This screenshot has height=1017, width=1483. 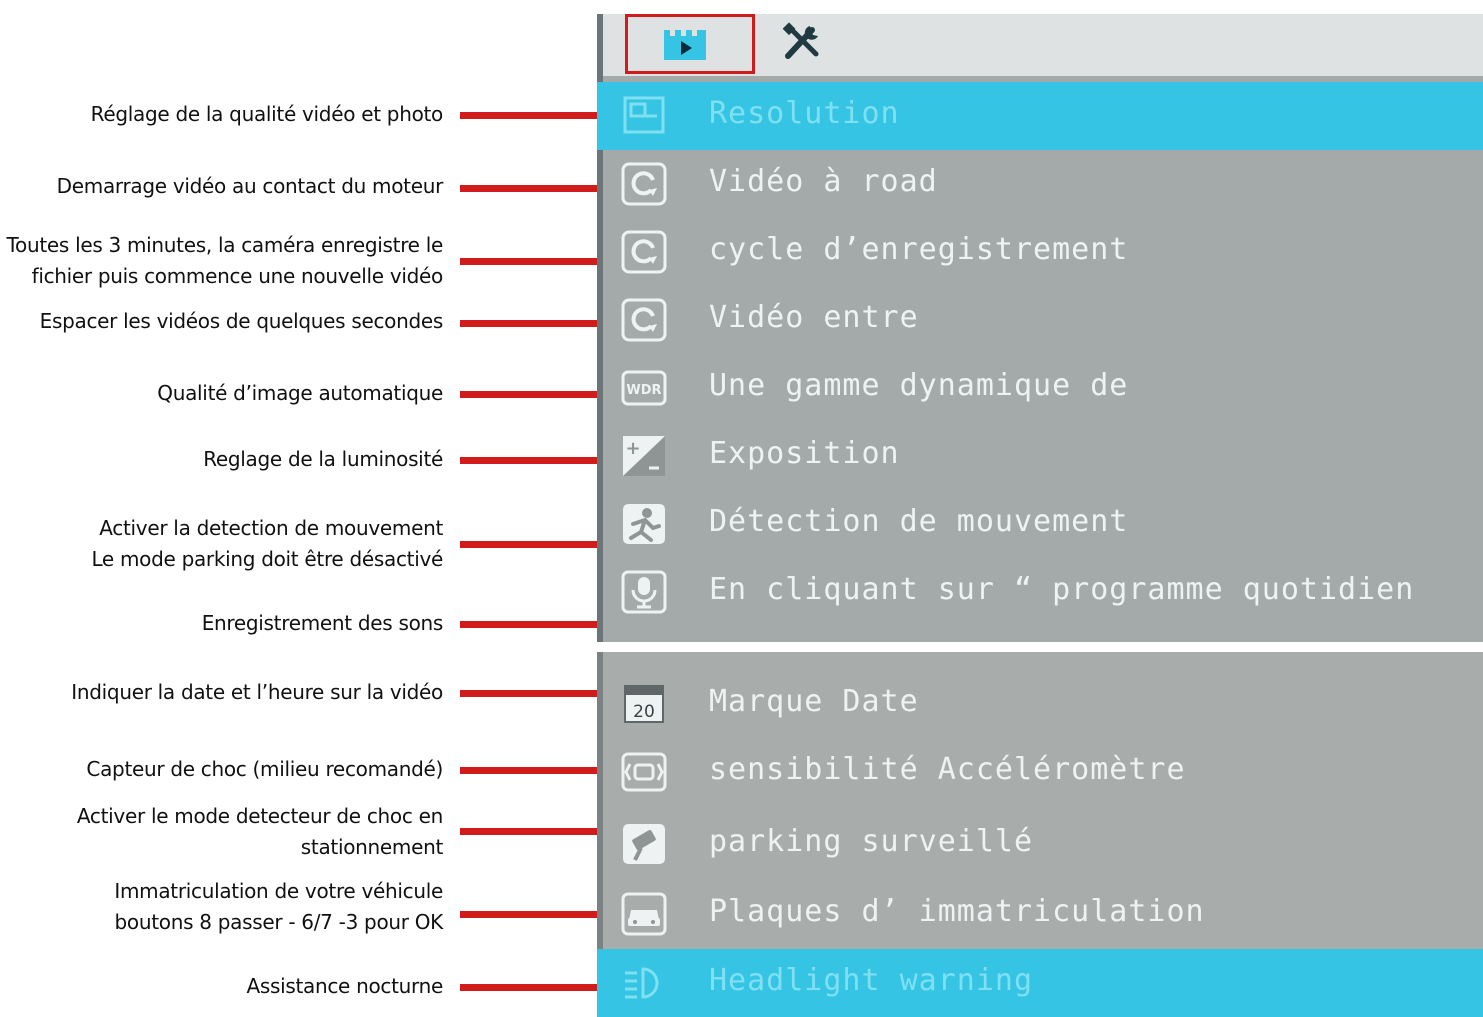 I want to click on annotation-text: Indiquer la date et l’heure sur la vidéo, so click(x=257, y=692).